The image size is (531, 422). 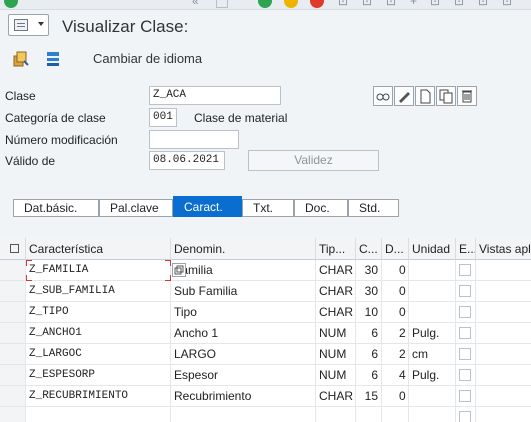 What do you see at coordinates (28, 25) in the screenshot?
I see `menu-button` at bounding box center [28, 25].